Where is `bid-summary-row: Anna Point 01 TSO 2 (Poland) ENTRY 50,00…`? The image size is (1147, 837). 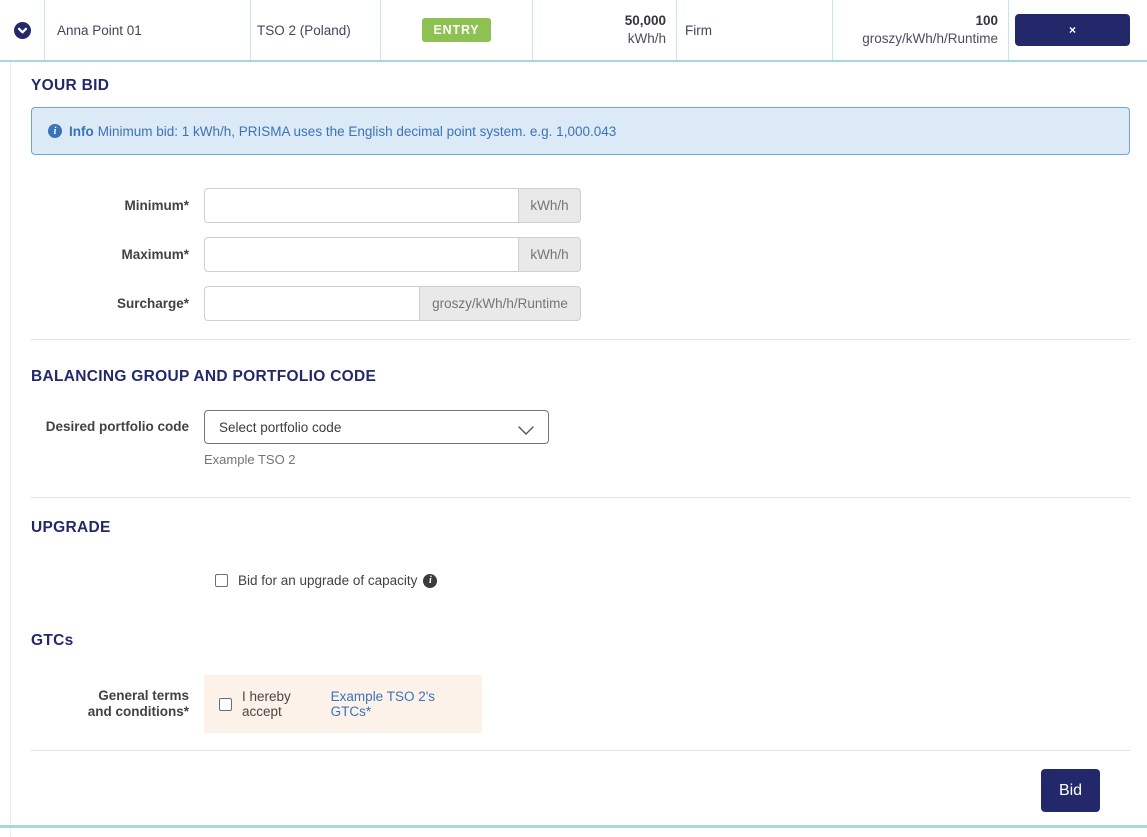
bid-summary-row: Anna Point 01 TSO 2 (Poland) ENTRY 50,00… is located at coordinates (573, 31).